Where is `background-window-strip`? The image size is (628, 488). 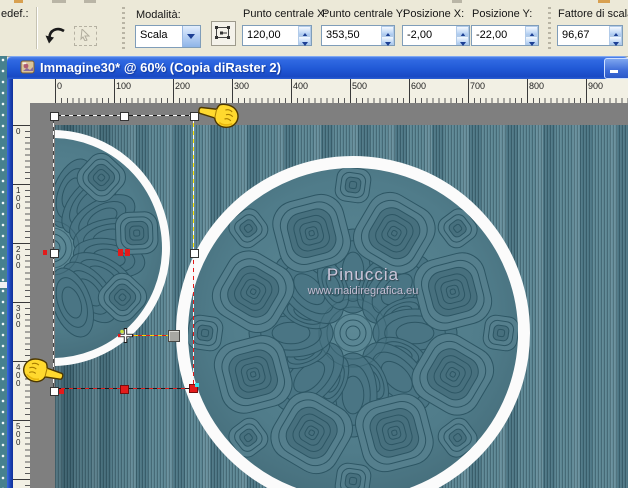 background-window-strip is located at coordinates (3, 272).